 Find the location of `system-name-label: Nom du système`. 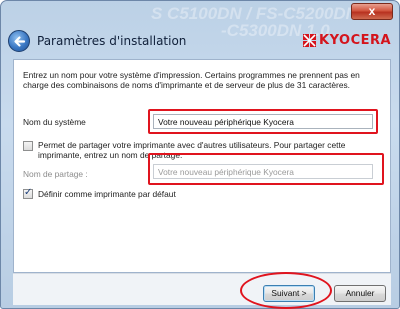

system-name-label: Nom du système is located at coordinates (54, 122).